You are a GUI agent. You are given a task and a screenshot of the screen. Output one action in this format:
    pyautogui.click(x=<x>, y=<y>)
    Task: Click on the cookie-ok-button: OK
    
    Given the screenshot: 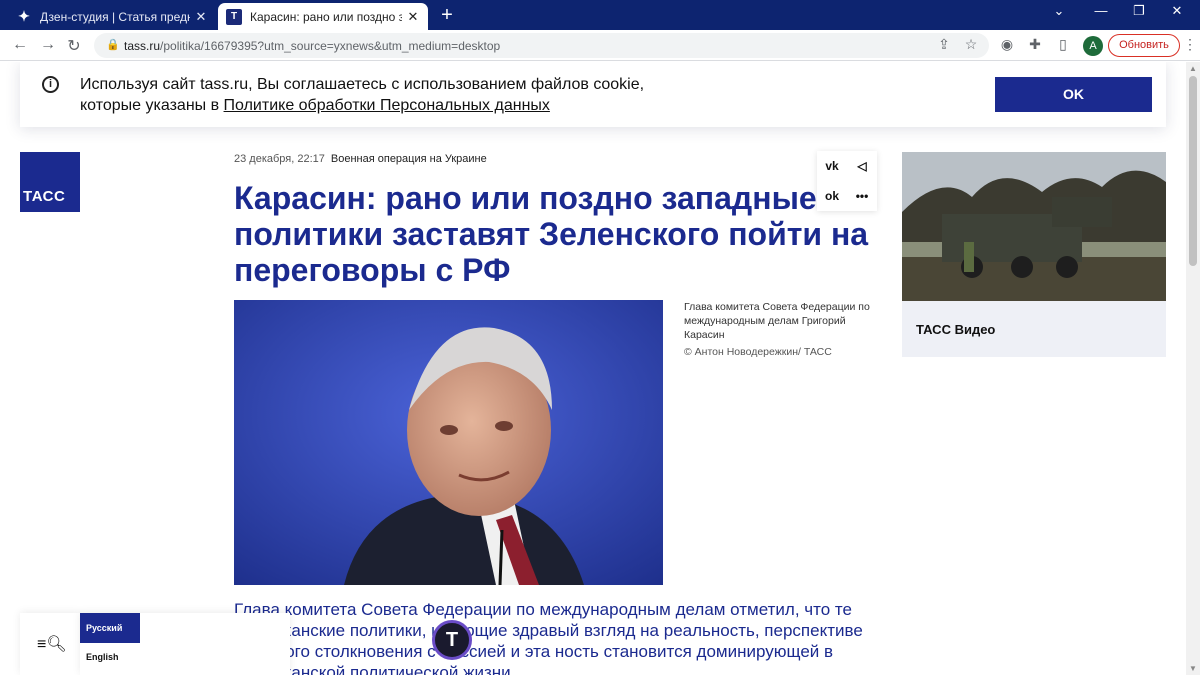 What is the action you would take?
    pyautogui.click(x=1073, y=94)
    